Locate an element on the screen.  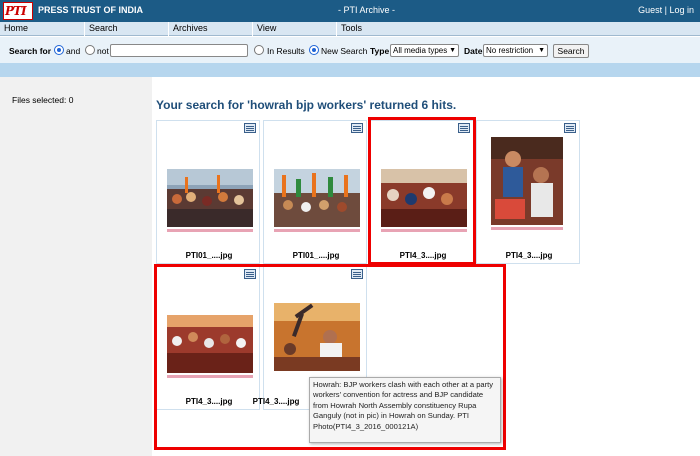
logo-text: PTI is located at coordinates (16, 11).